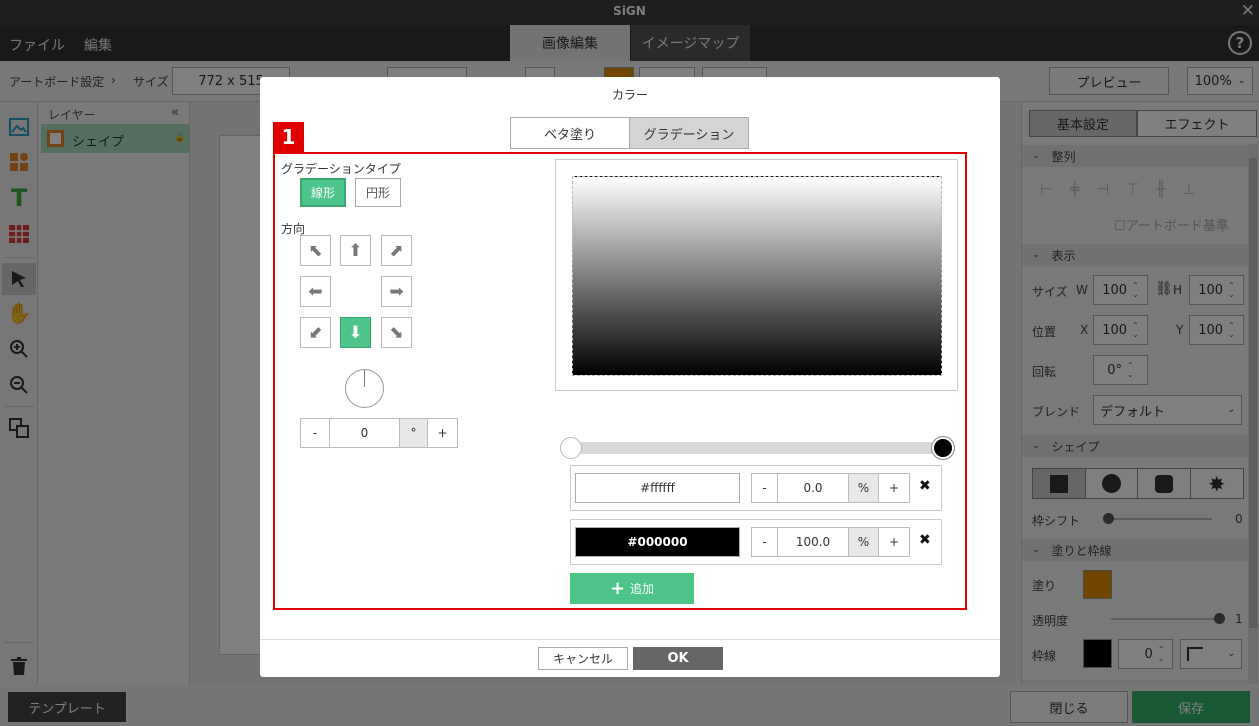 The image size is (1259, 726). What do you see at coordinates (315, 250) in the screenshot?
I see `direction-up-left-button: ⬉` at bounding box center [315, 250].